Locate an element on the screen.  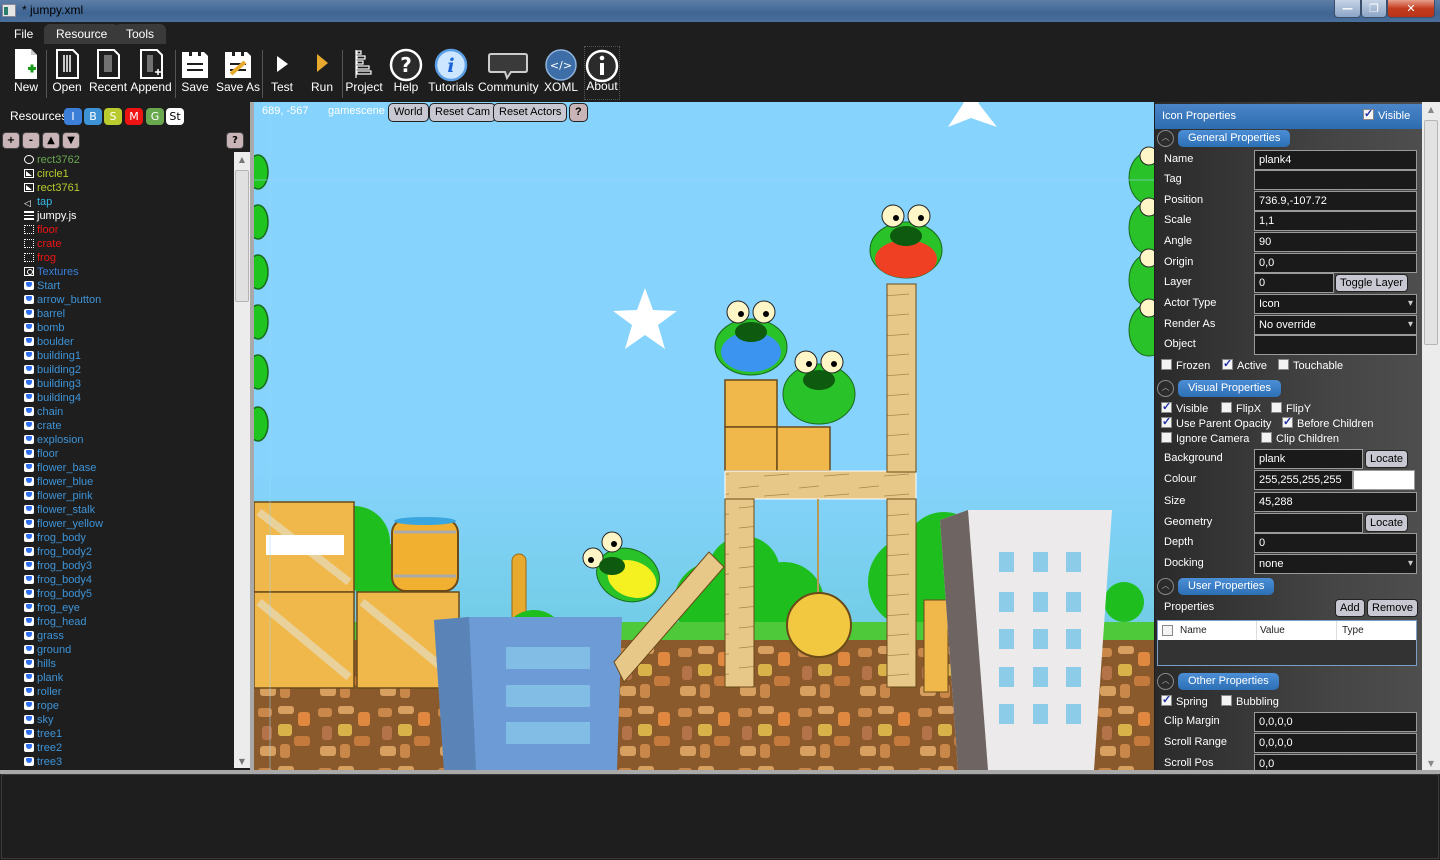
resource-item: explosion is located at coordinates (53, 440).